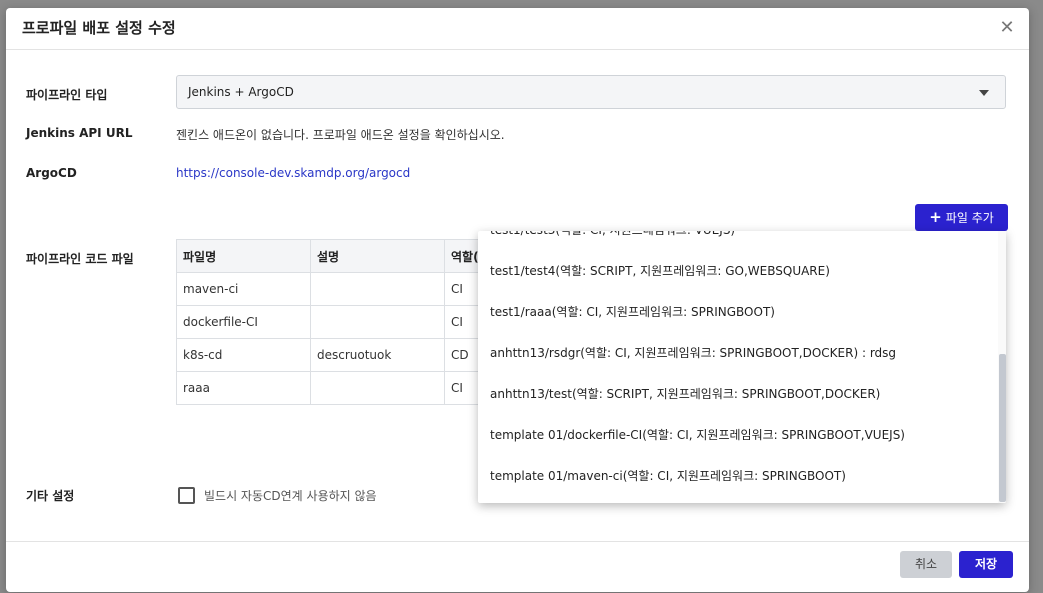 The height and width of the screenshot is (593, 1043). Describe the element at coordinates (969, 218) in the screenshot. I see `add-file-button-label: 파일 추가` at that location.